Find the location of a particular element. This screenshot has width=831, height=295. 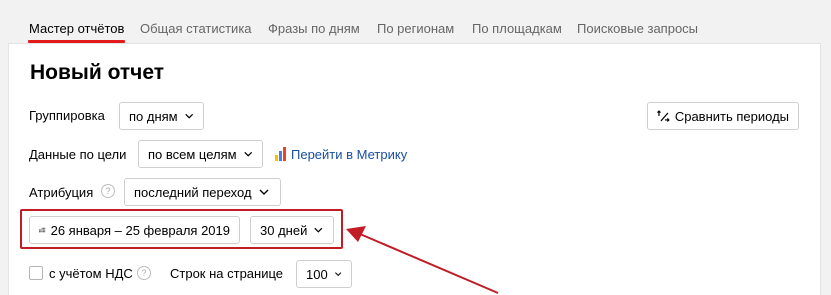

tab-by-platform: По площадкам is located at coordinates (517, 28).